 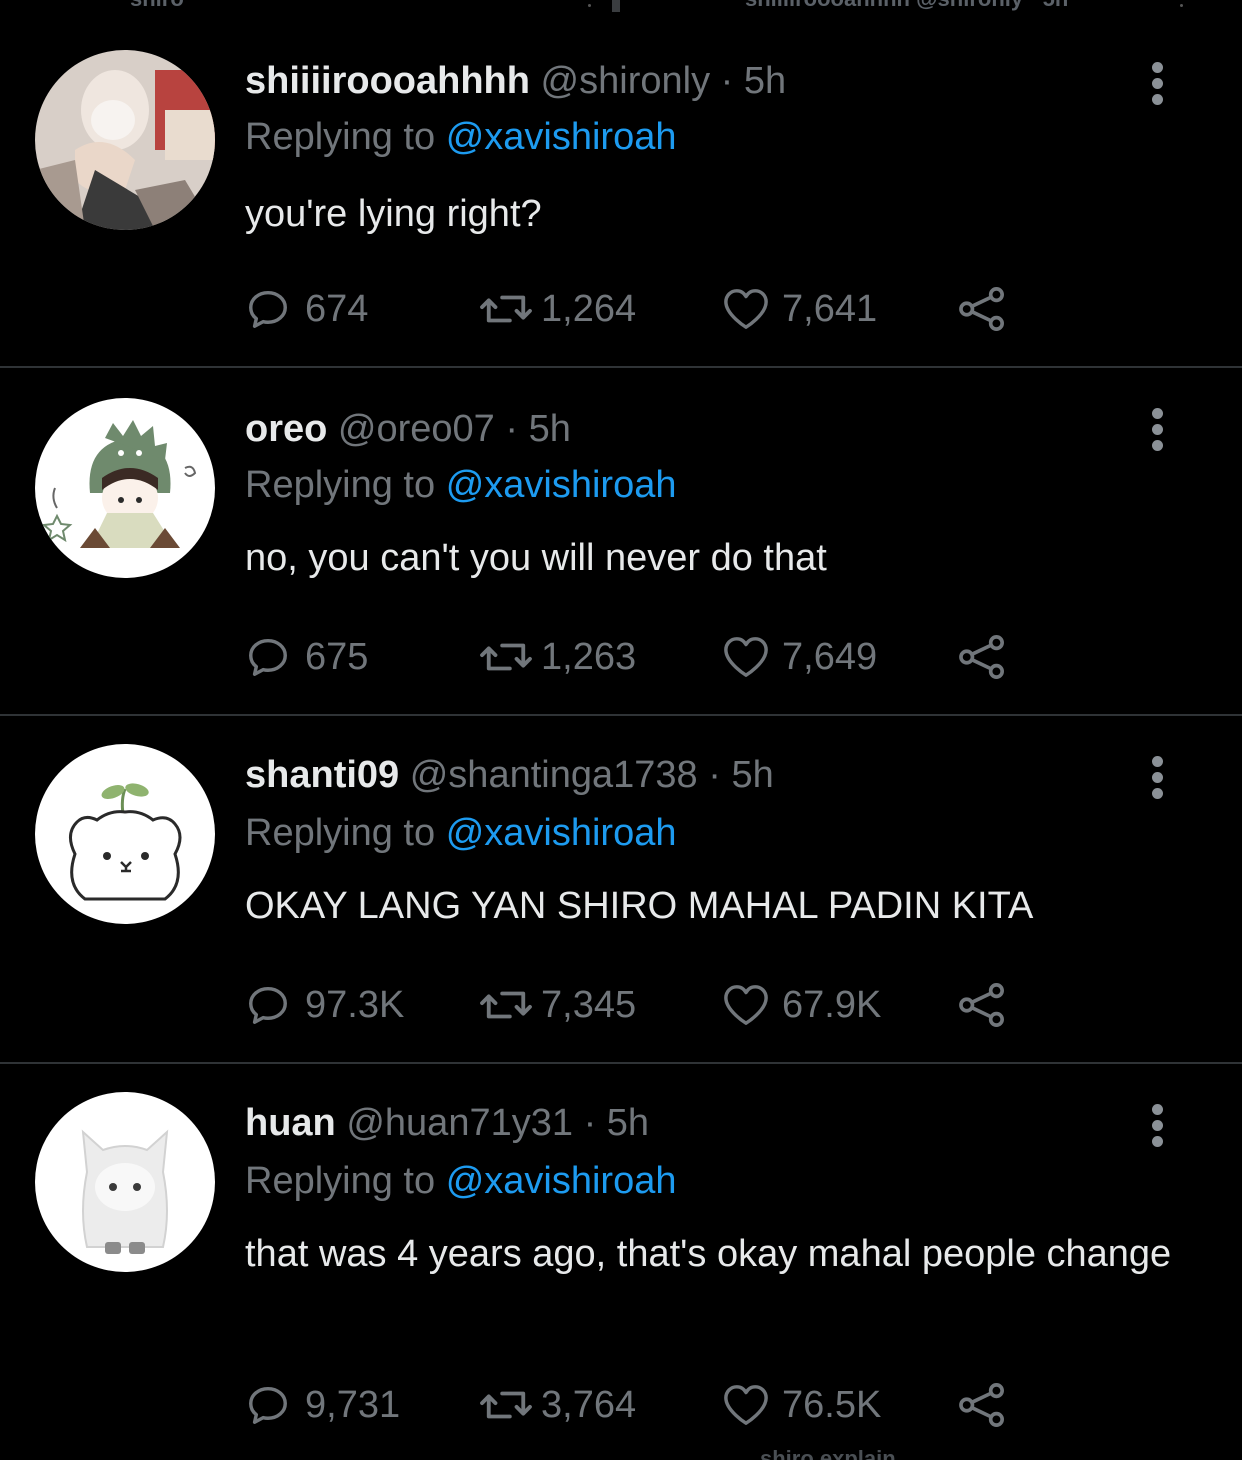 I want to click on reply-button: 675, so click(x=306, y=657).